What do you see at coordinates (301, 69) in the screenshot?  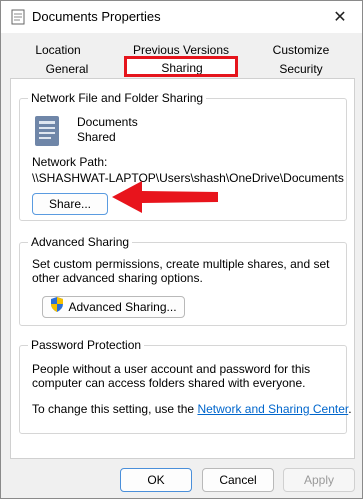 I see `tab-security: Security` at bounding box center [301, 69].